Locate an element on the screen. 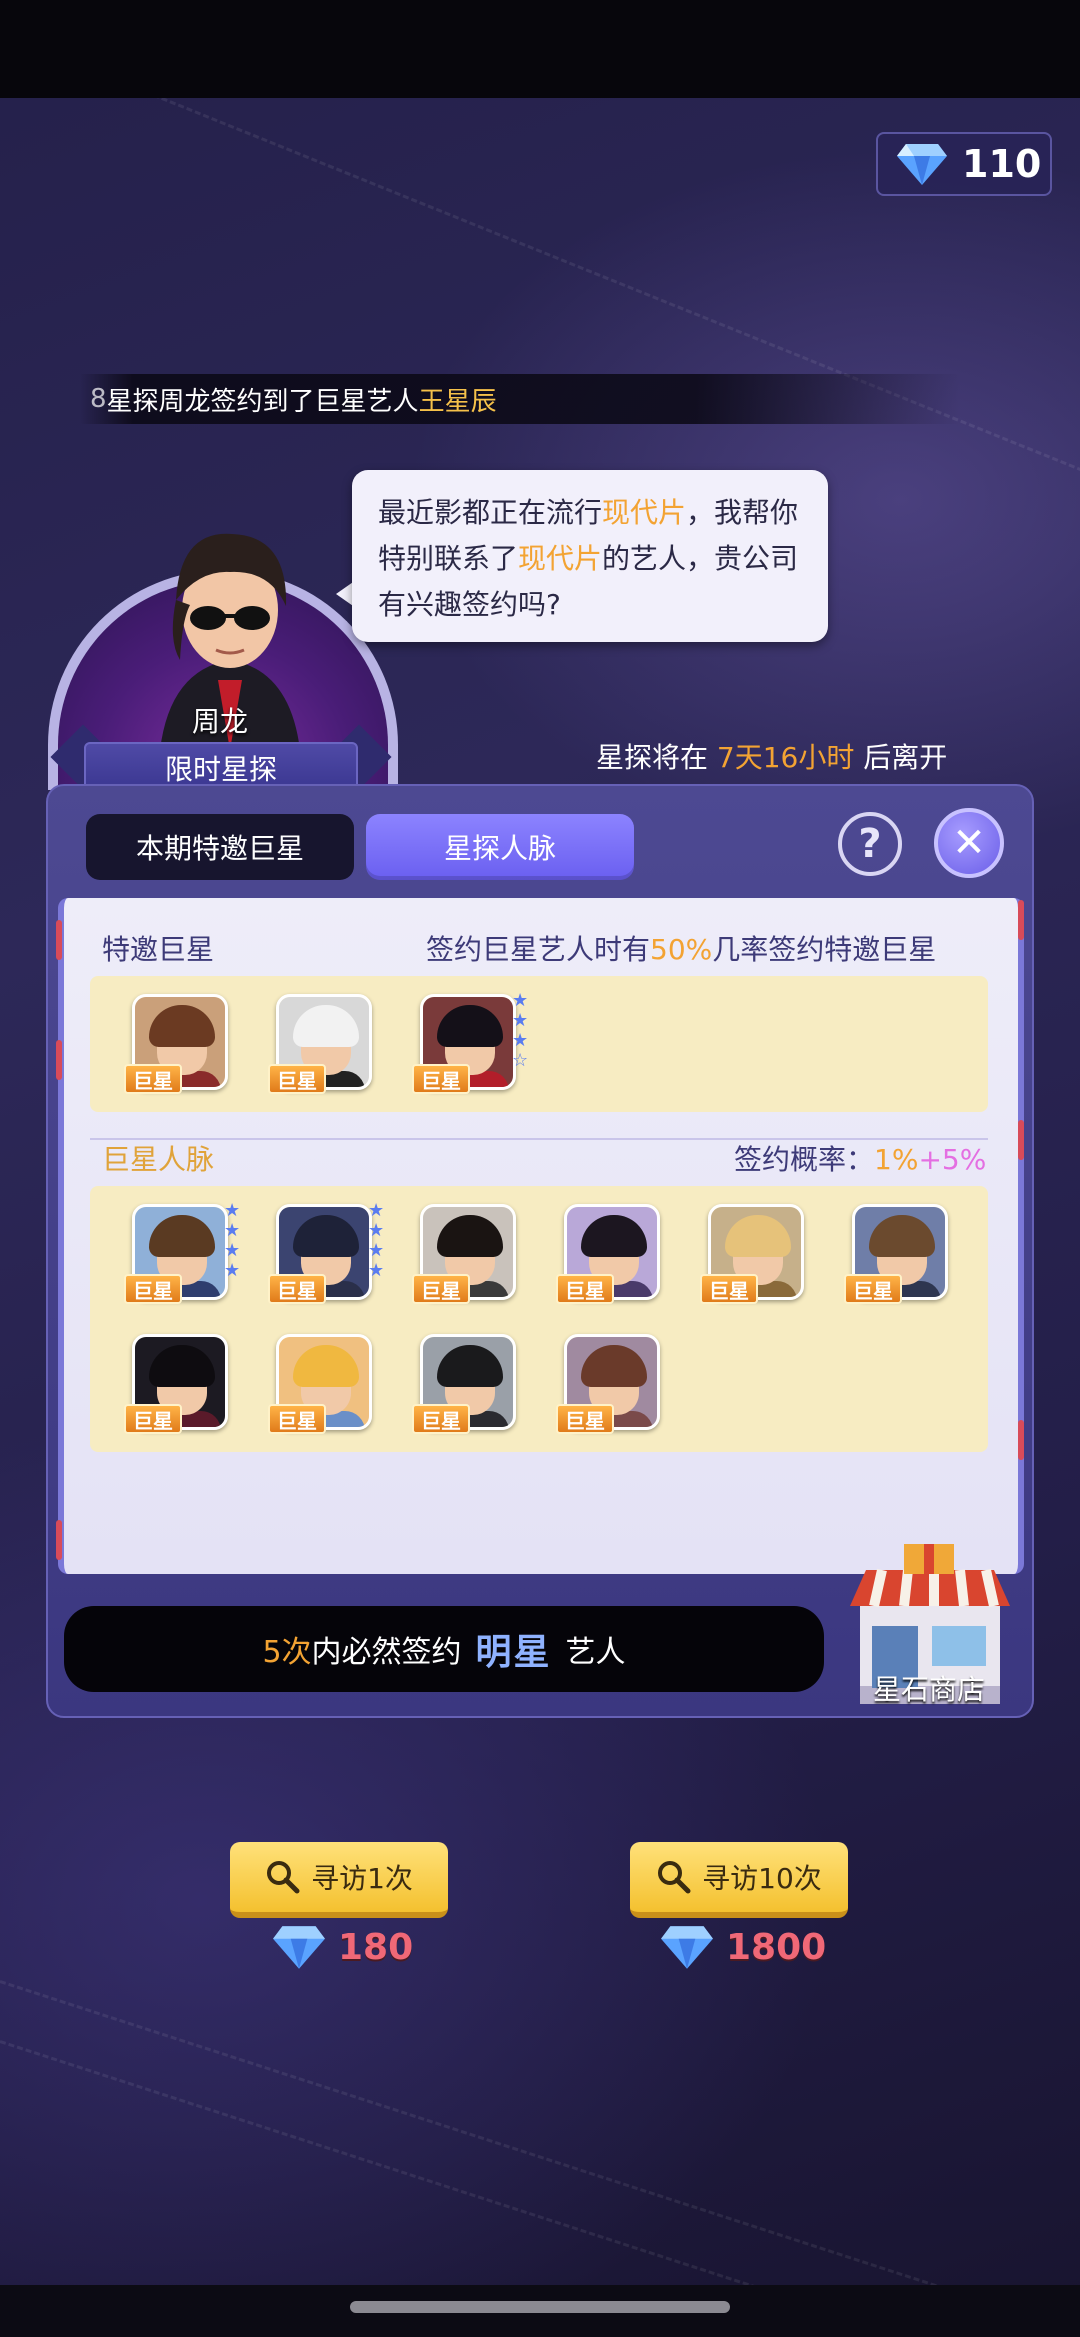 The image size is (1080, 2337). sign-rate-base: 1% is located at coordinates (896, 1159).